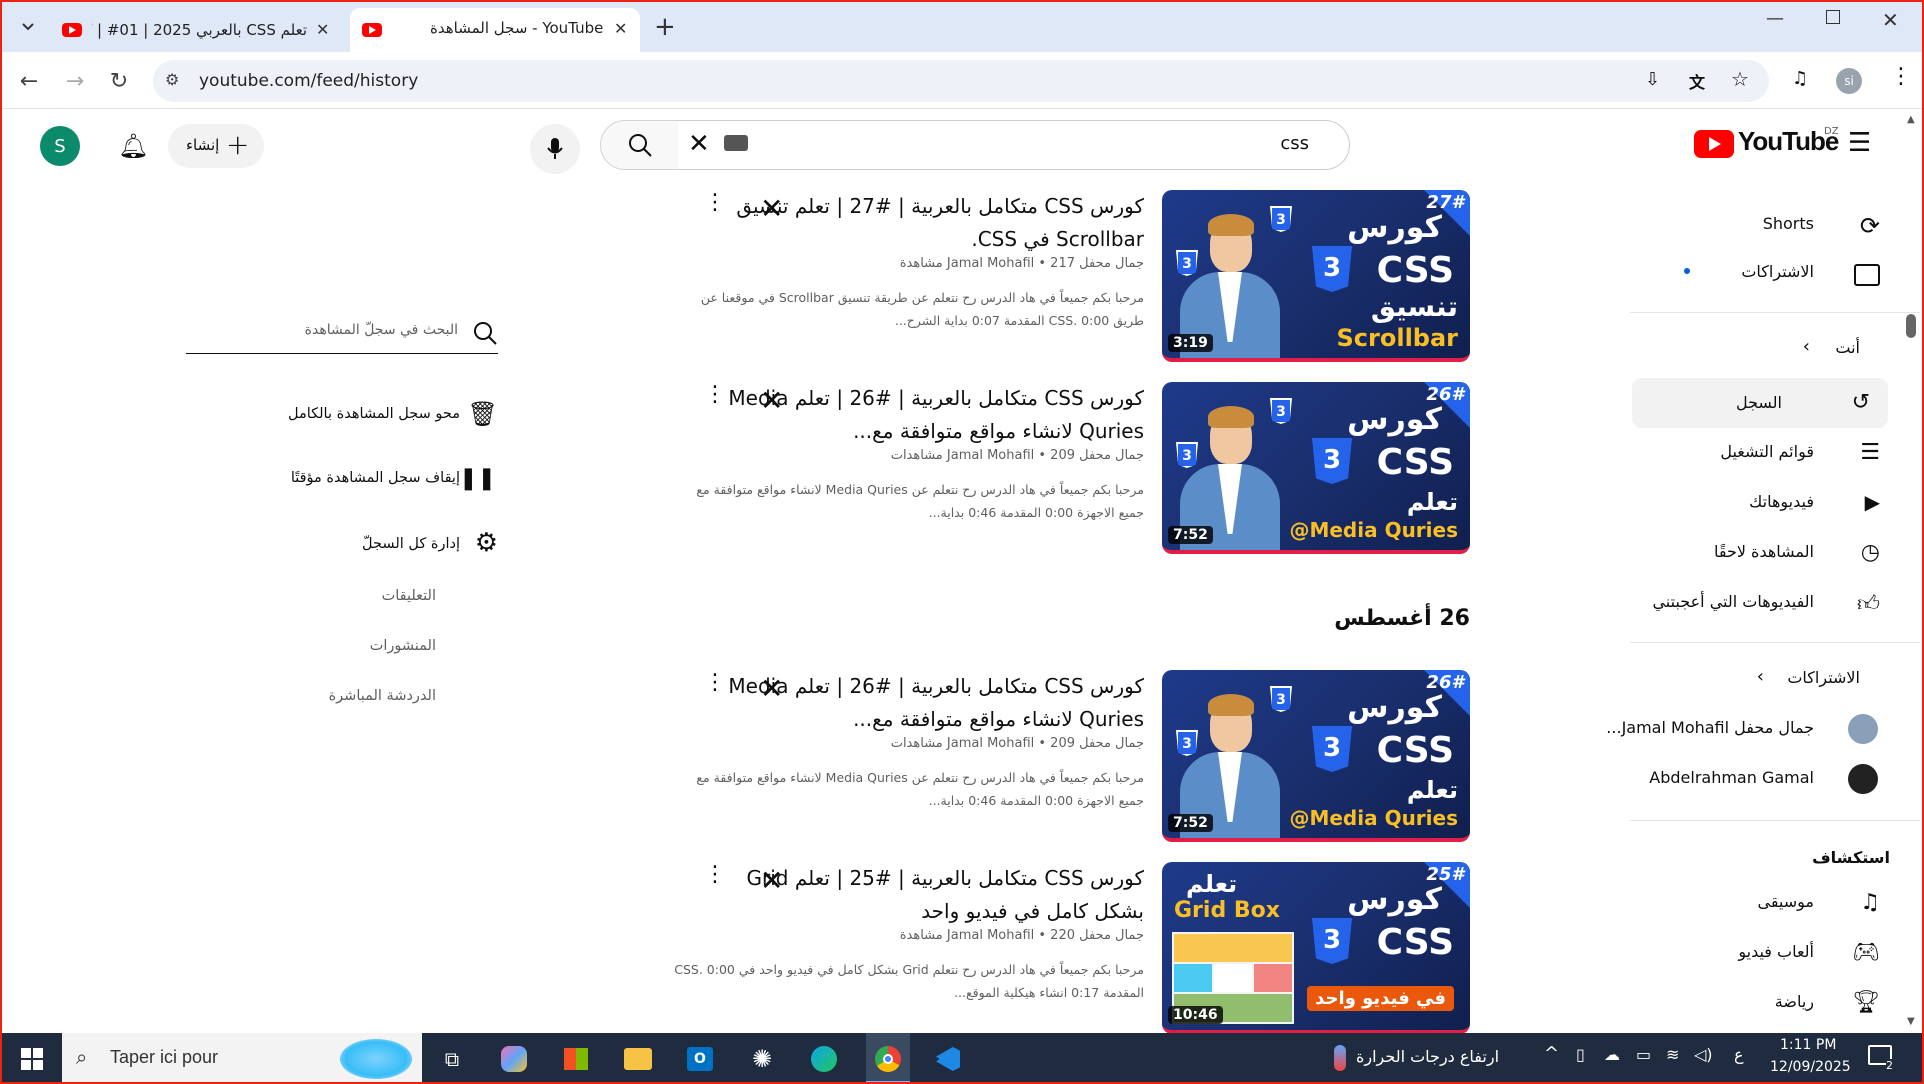  What do you see at coordinates (1760, 225) in the screenshot?
I see `sidebar-item-shorts: ⟳ Shorts` at bounding box center [1760, 225].